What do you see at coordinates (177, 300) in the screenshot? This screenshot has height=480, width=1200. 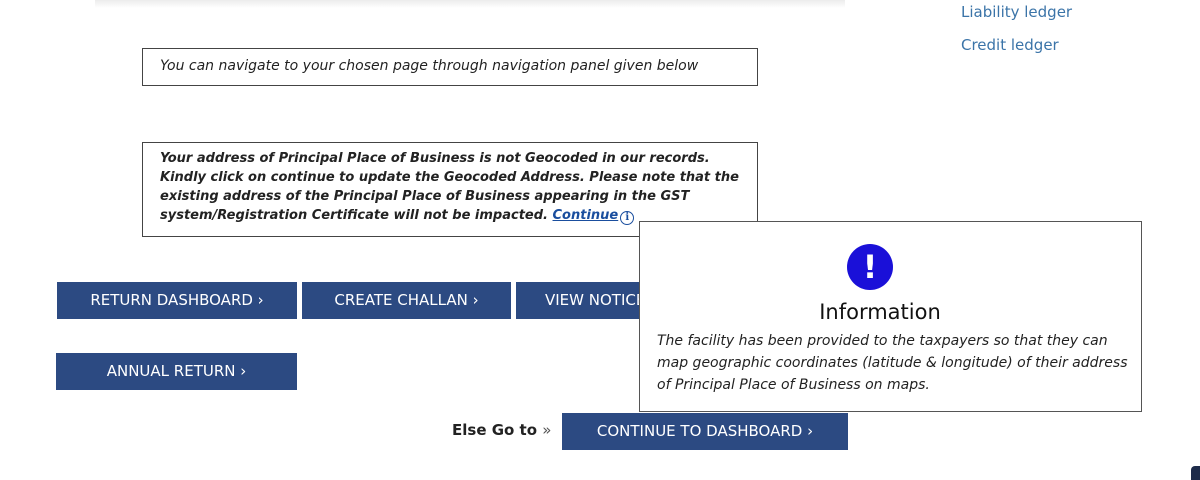 I see `return-dashboard-button: RETURN DASHBOARD ›` at bounding box center [177, 300].